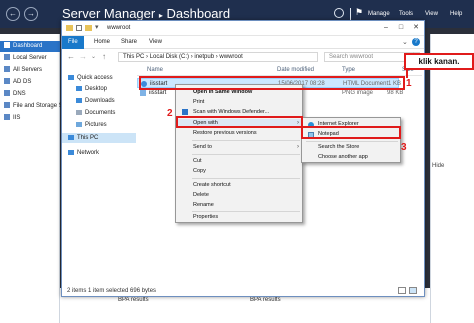  What do you see at coordinates (339, 13) in the screenshot?
I see `refresh-icon` at bounding box center [339, 13].